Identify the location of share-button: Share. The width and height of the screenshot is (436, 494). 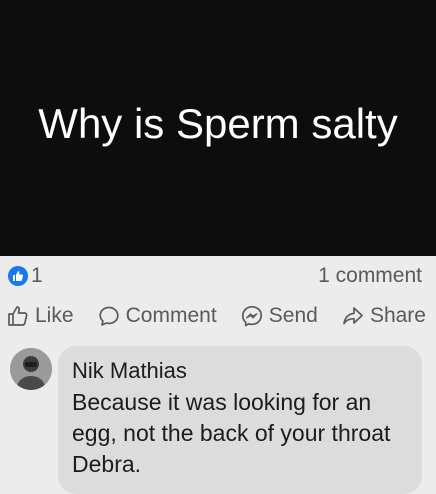
(383, 316).